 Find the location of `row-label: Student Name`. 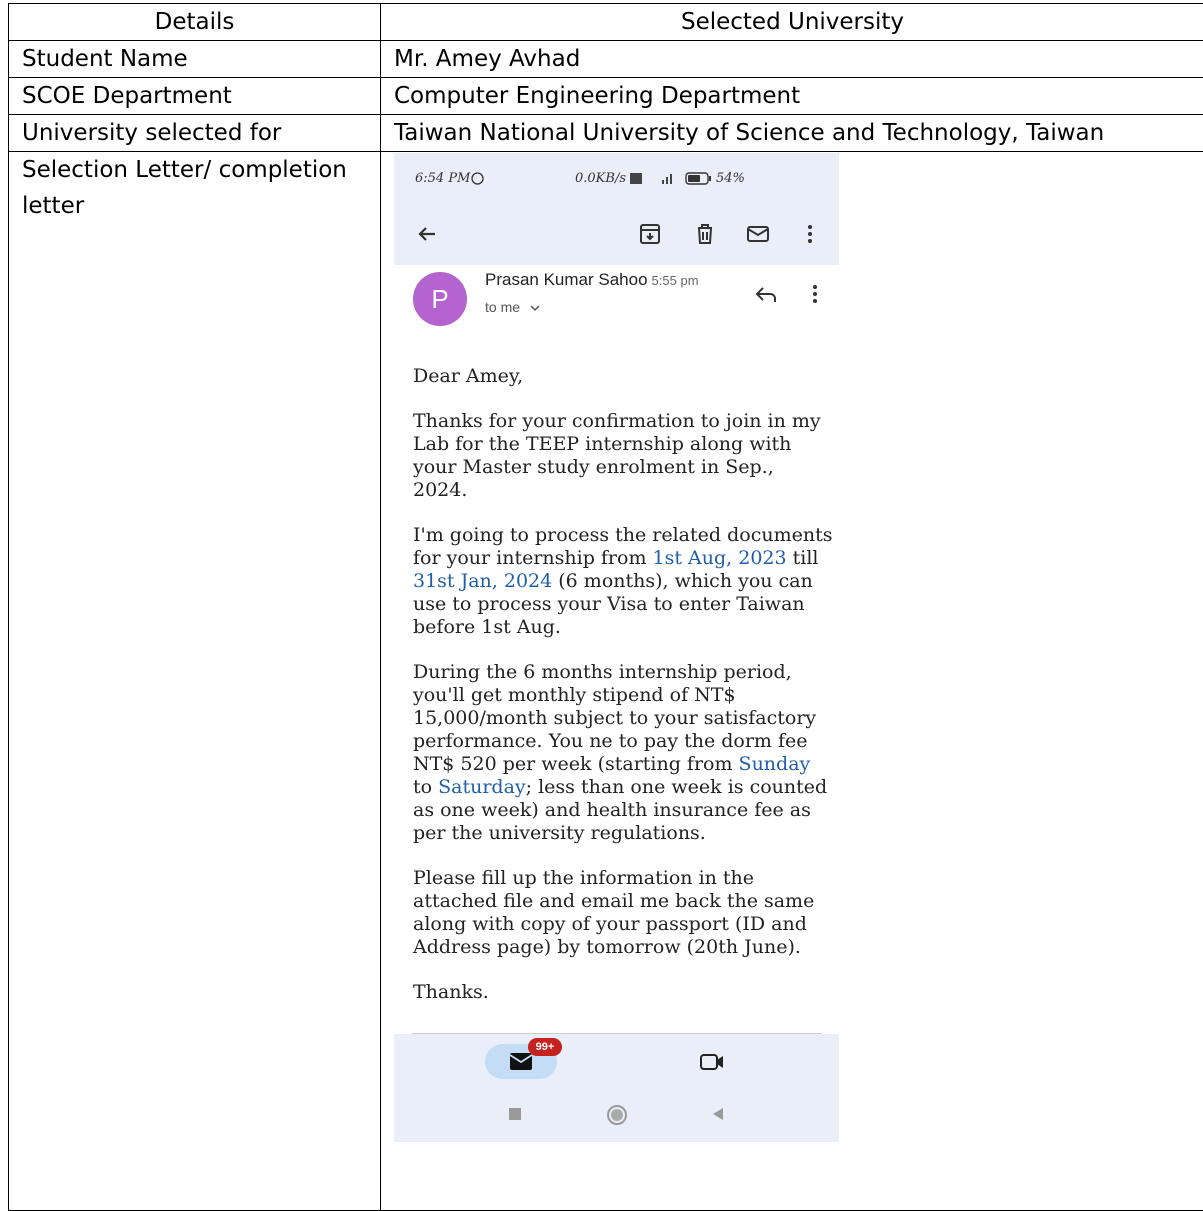

row-label: Student Name is located at coordinates (195, 59).